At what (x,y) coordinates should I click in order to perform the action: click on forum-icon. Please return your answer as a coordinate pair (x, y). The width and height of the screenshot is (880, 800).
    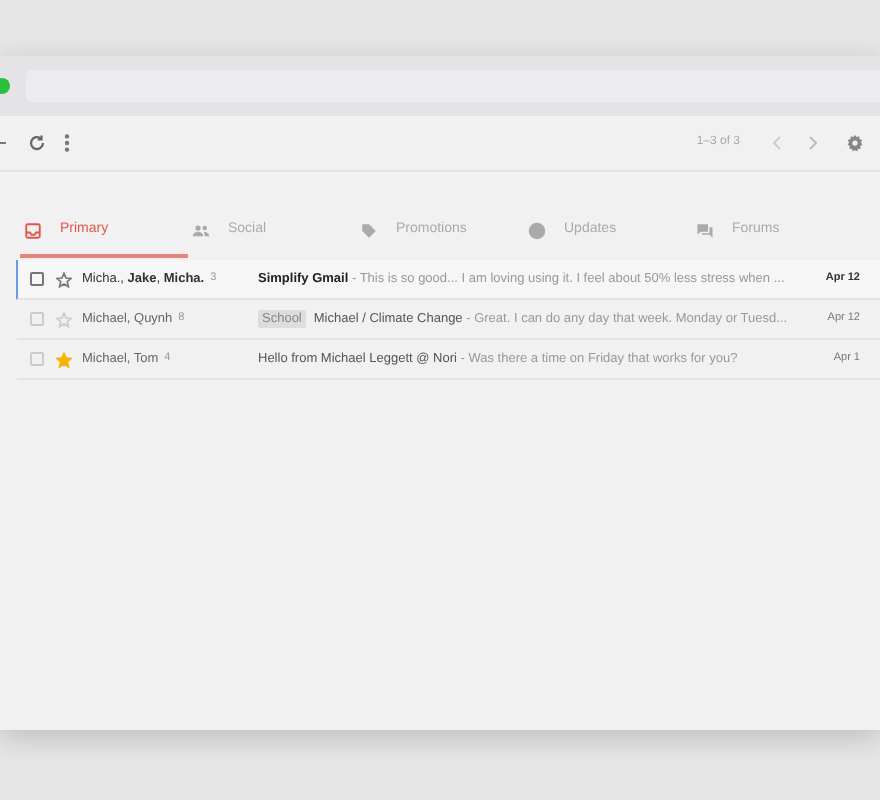
    Looking at the image, I should click on (705, 231).